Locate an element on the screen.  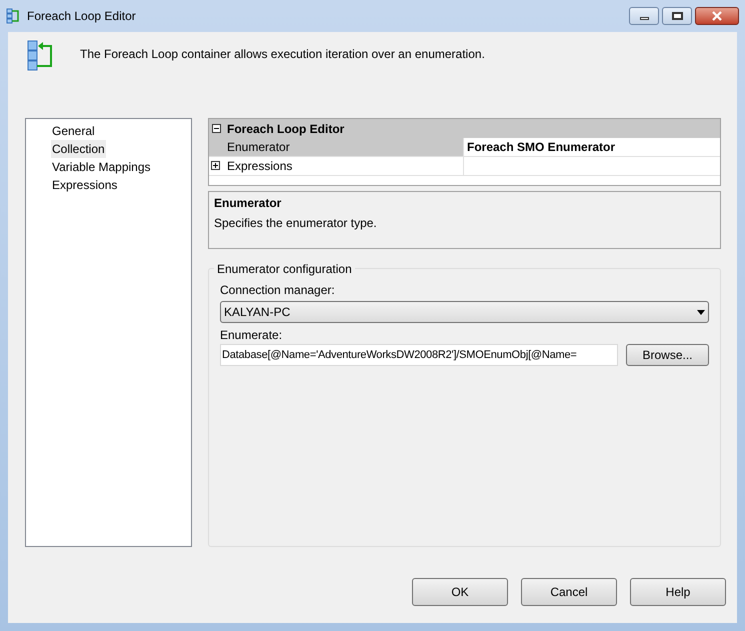
dropdown-value: KALYAN-PC is located at coordinates (257, 312).